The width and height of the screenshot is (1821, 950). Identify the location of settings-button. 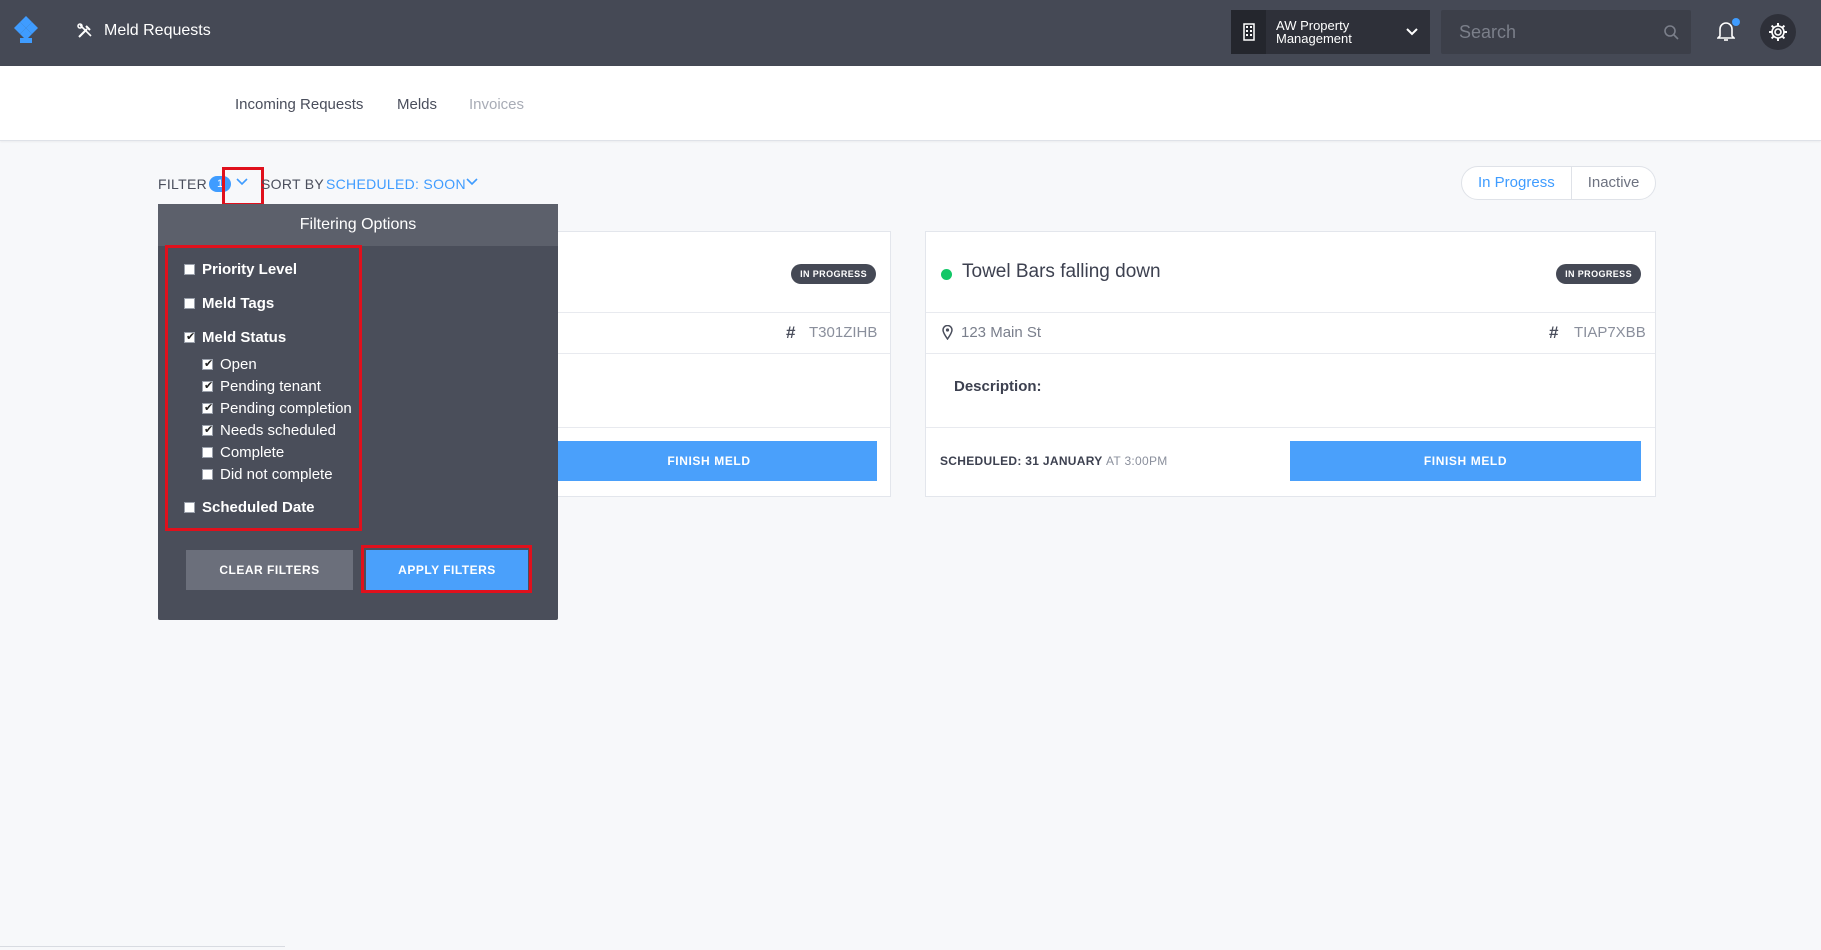
(1778, 32).